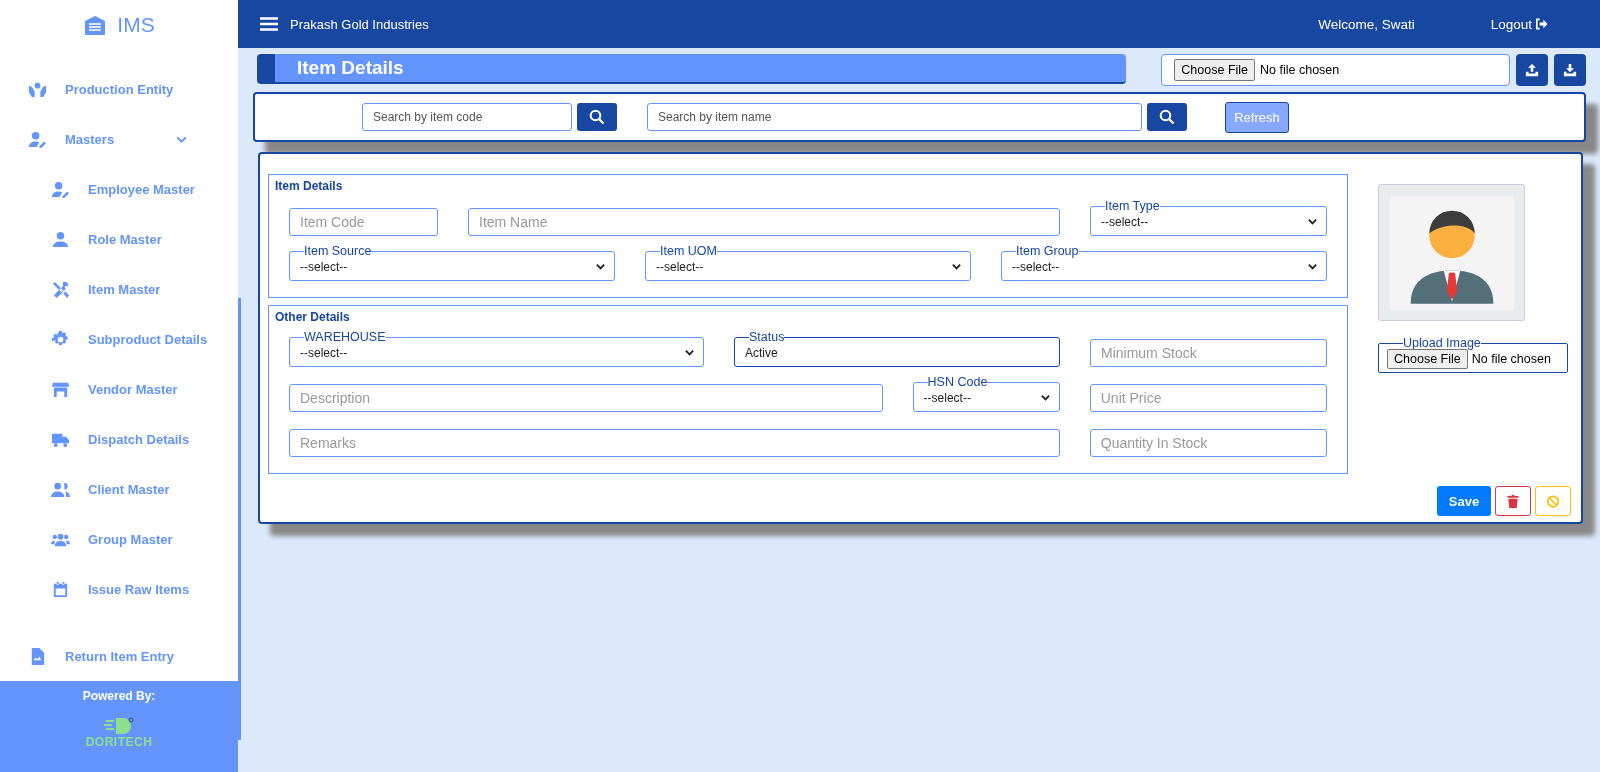 The height and width of the screenshot is (772, 1600). I want to click on save-button: Save, so click(1464, 501).